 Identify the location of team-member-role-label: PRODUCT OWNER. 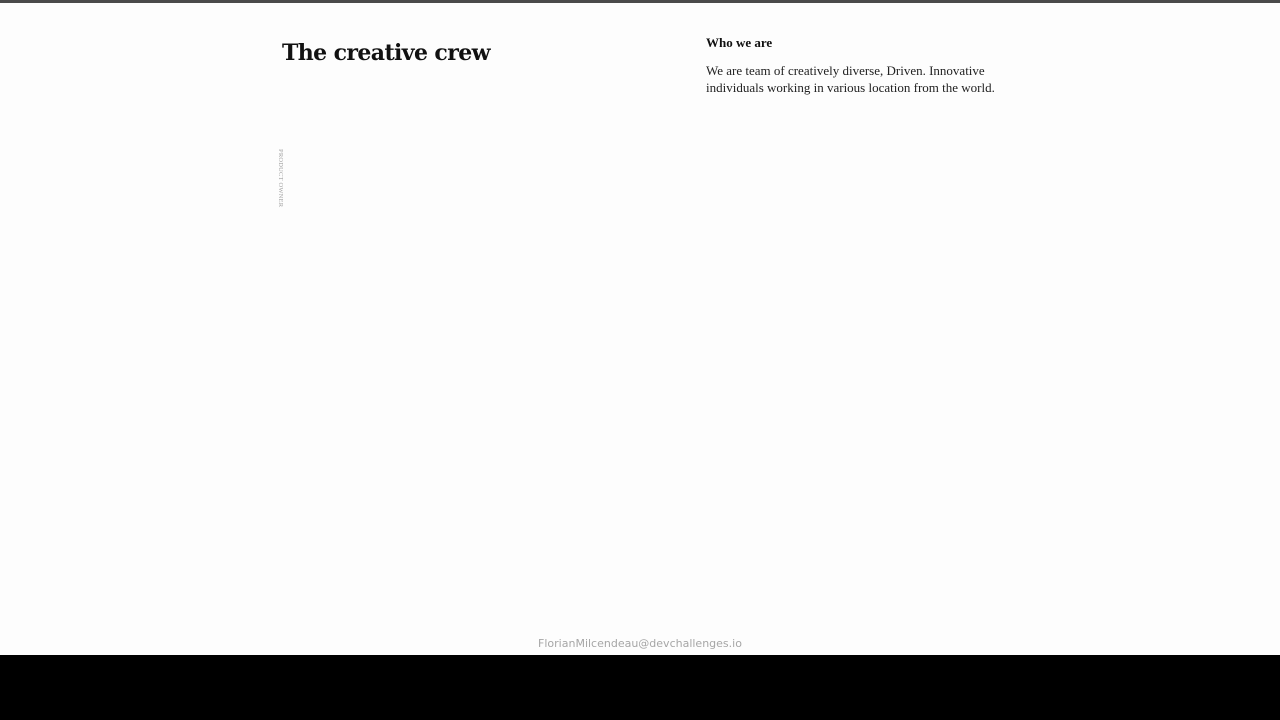
(280, 178).